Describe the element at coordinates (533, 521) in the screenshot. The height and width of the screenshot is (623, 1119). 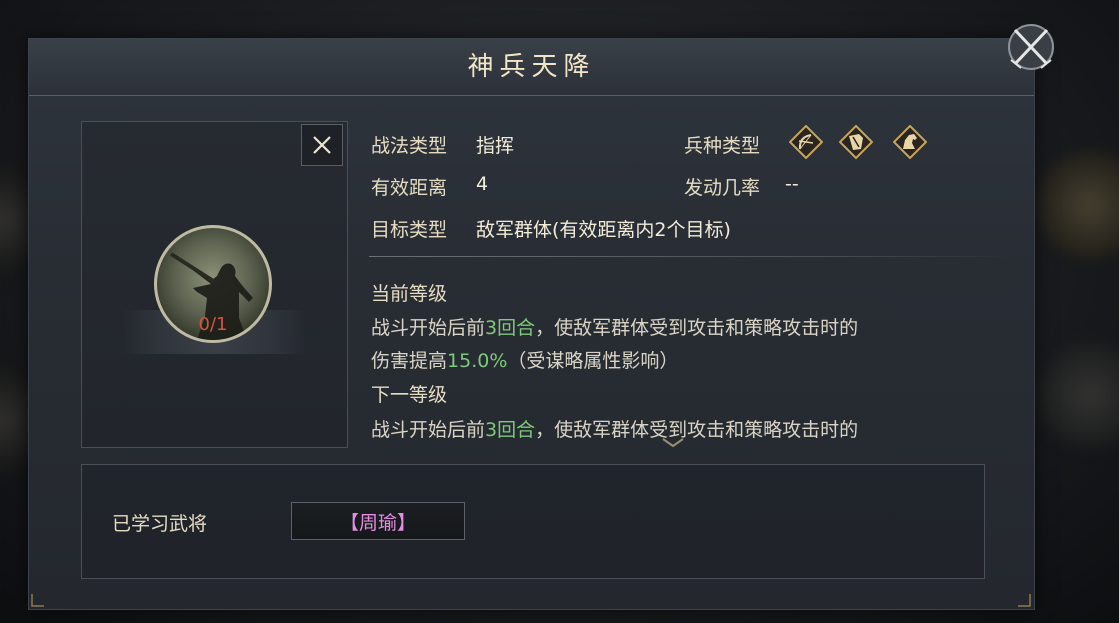
I see `learned-generals-panel: 已学习武将 【周瑜】` at that location.